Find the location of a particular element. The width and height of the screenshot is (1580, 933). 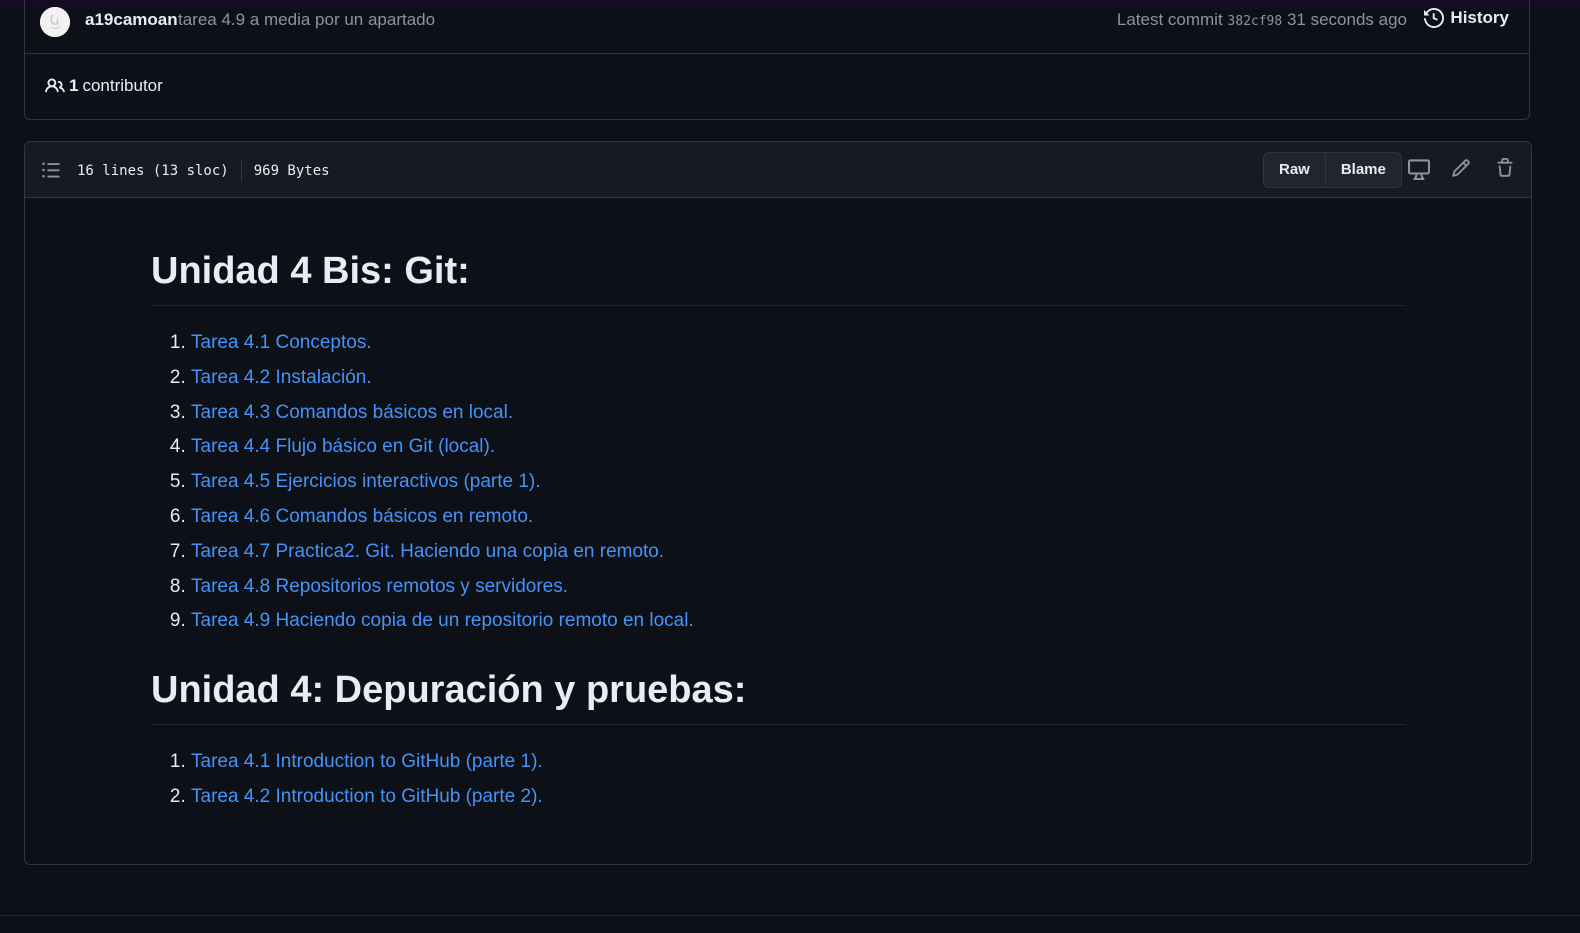

avatar is located at coordinates (55, 22).